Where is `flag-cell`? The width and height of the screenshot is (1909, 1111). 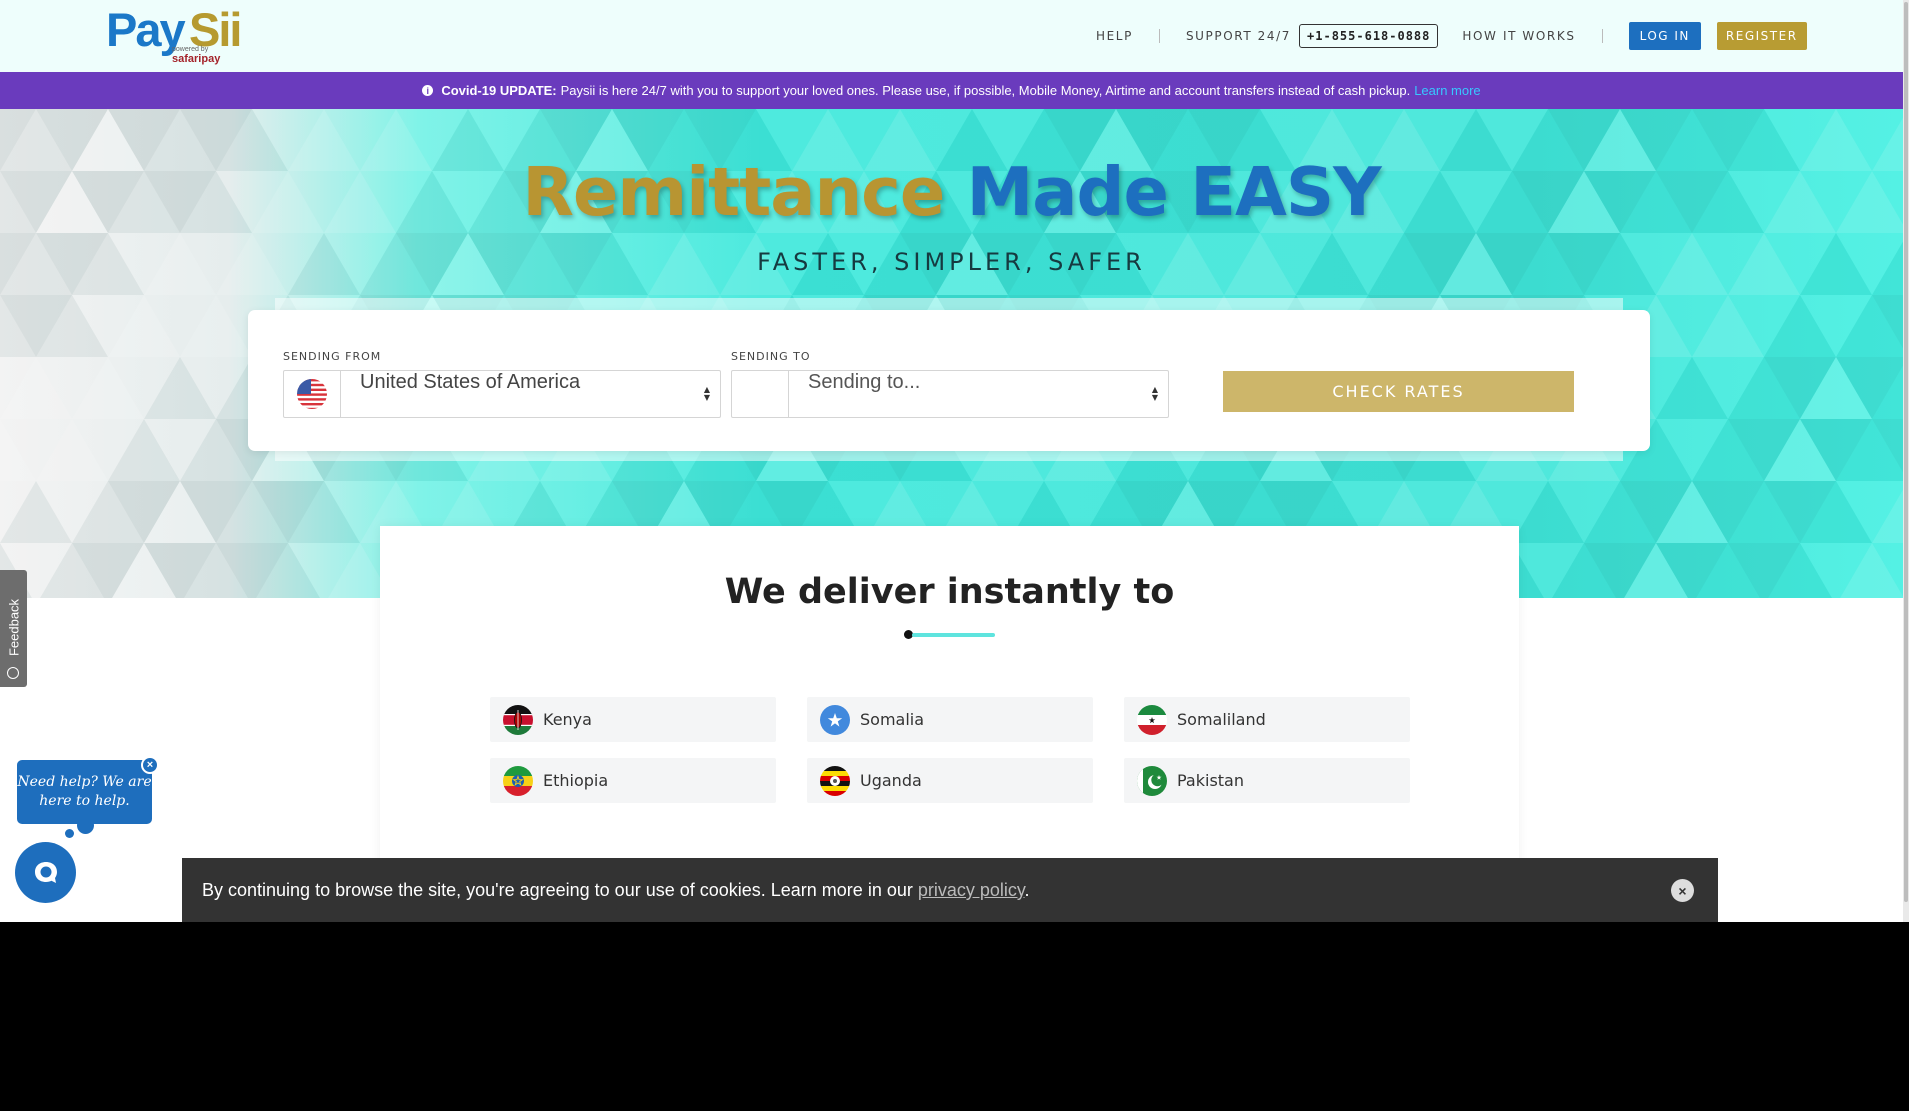 flag-cell is located at coordinates (312, 394).